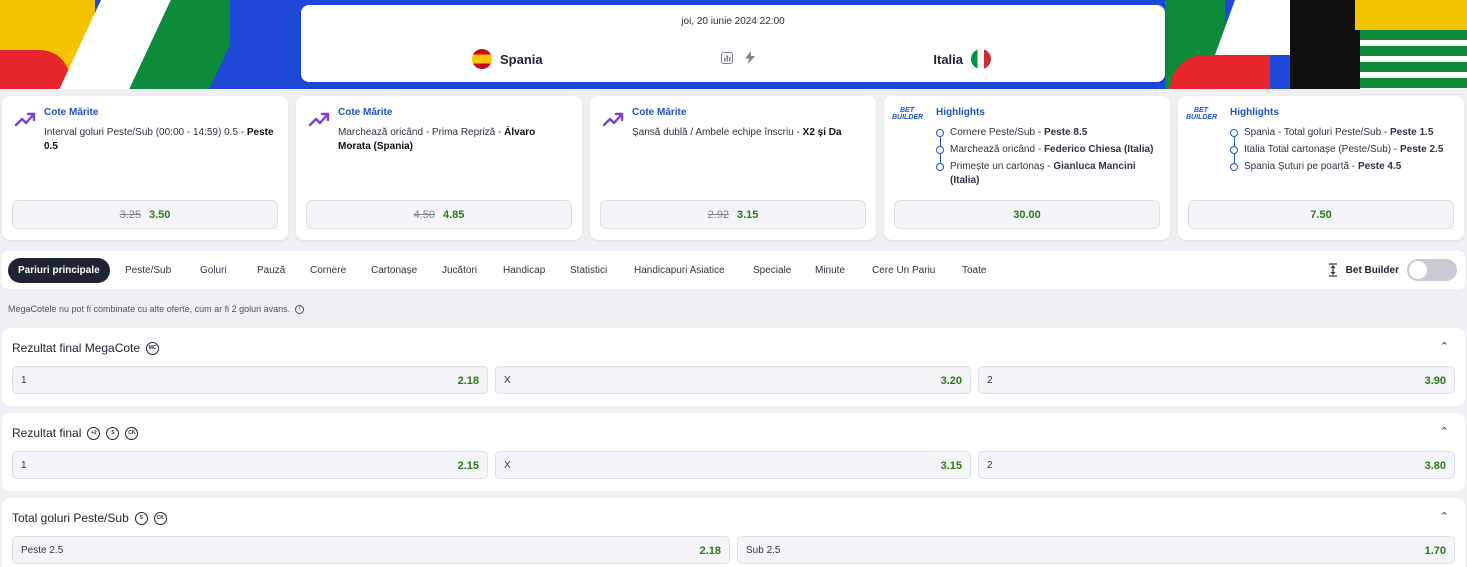  What do you see at coordinates (1048, 136) in the screenshot?
I see `builder-selection: Cornere Peste/Sub - Peste 8.5` at bounding box center [1048, 136].